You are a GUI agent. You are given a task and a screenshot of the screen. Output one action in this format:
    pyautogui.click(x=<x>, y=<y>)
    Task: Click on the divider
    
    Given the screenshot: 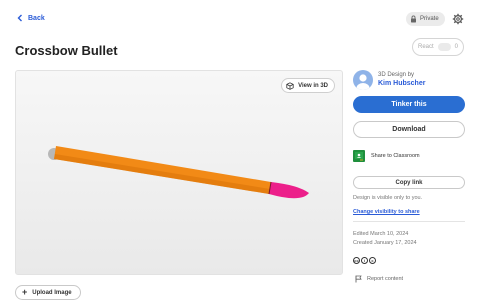 What is the action you would take?
    pyautogui.click(x=409, y=221)
    